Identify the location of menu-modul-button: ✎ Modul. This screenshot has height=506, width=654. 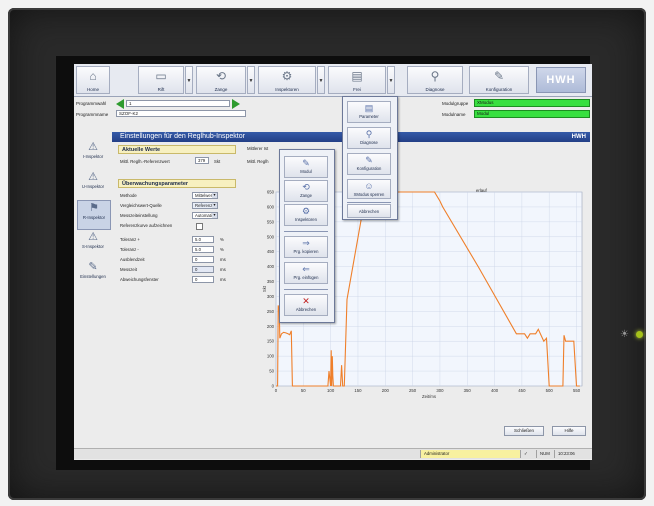
(306, 167).